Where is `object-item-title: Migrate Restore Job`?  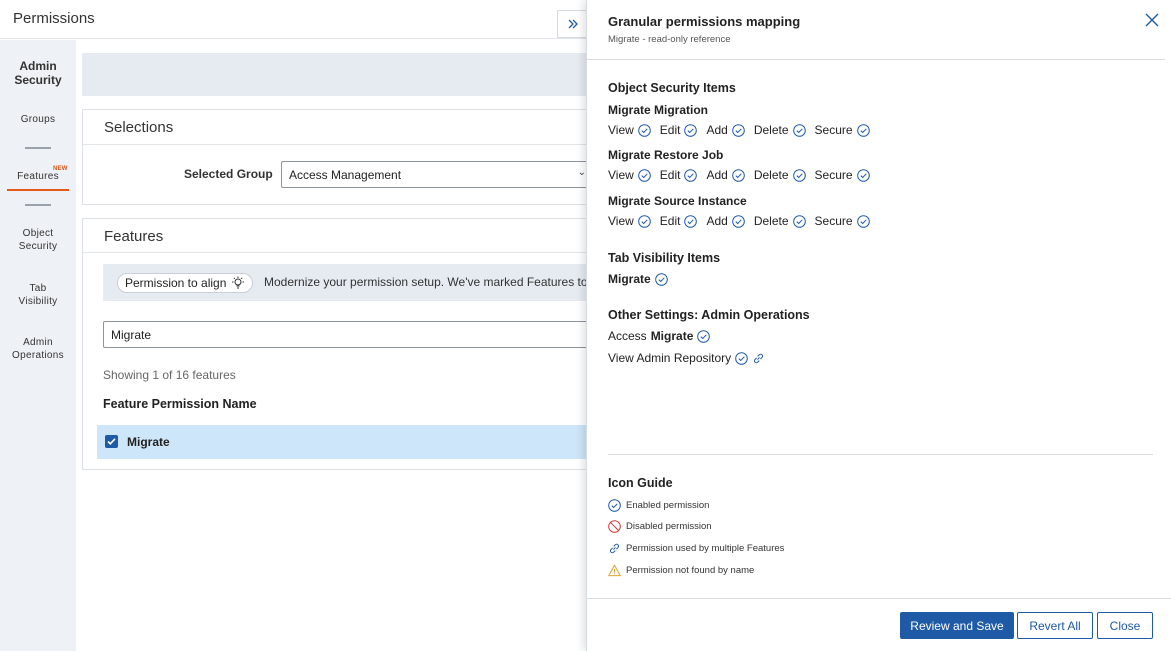
object-item-title: Migrate Restore Job is located at coordinates (666, 155).